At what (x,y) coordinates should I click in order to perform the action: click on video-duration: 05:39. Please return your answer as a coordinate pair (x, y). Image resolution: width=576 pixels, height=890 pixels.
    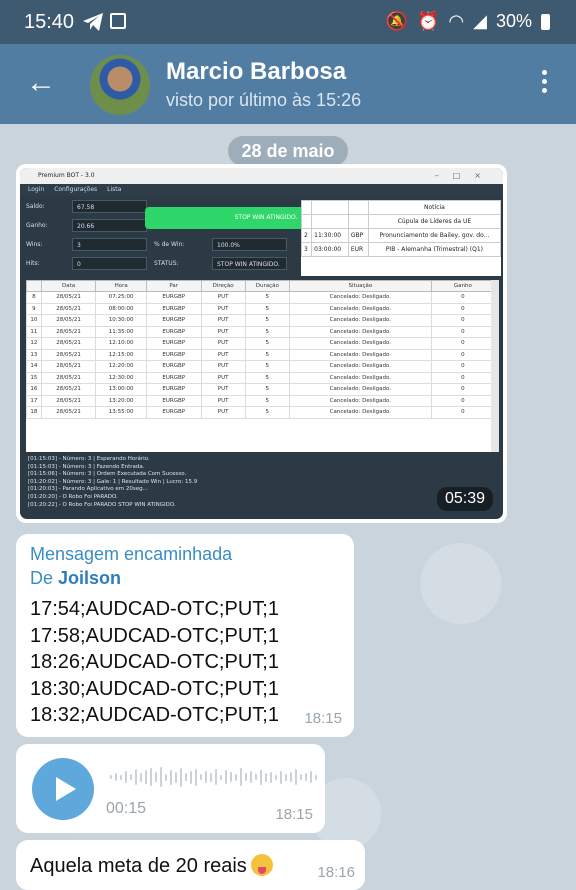
    Looking at the image, I should click on (464, 499).